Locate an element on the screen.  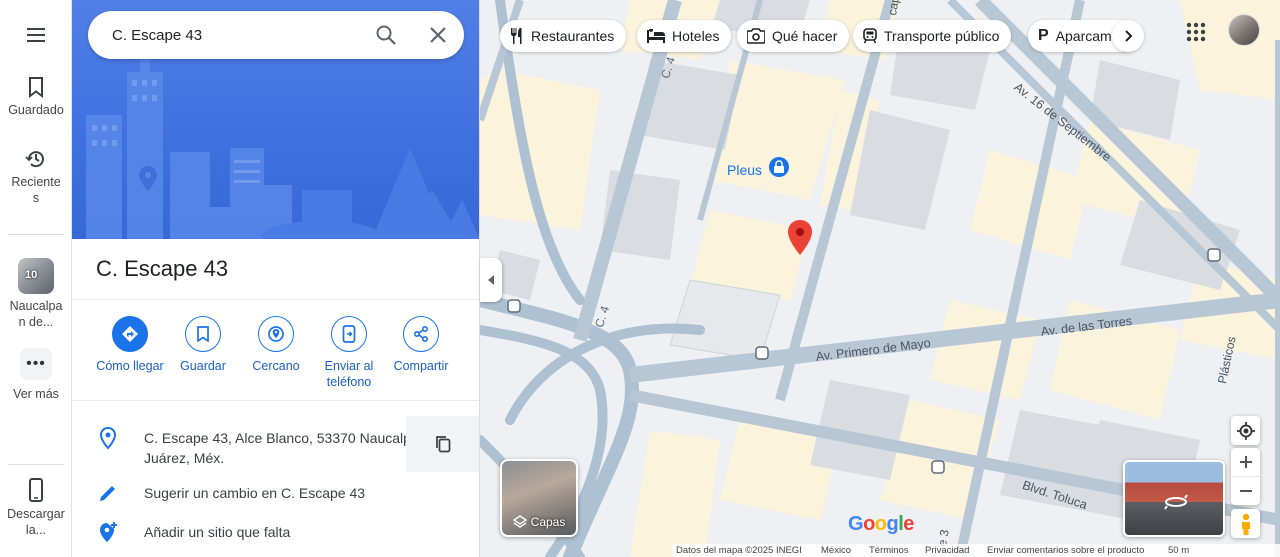
layers-label-row: Capas is located at coordinates (539, 522).